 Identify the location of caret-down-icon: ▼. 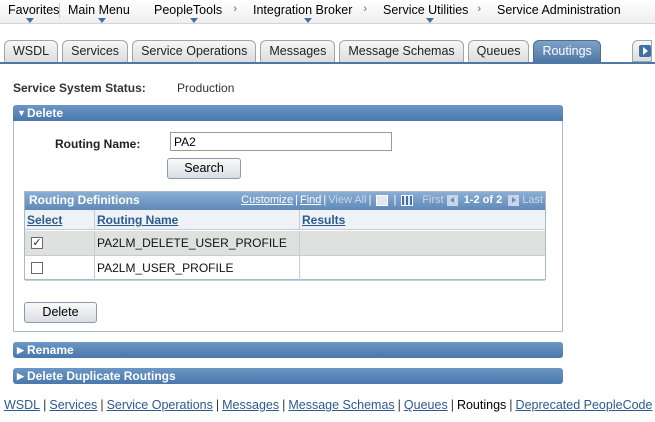
(21, 113).